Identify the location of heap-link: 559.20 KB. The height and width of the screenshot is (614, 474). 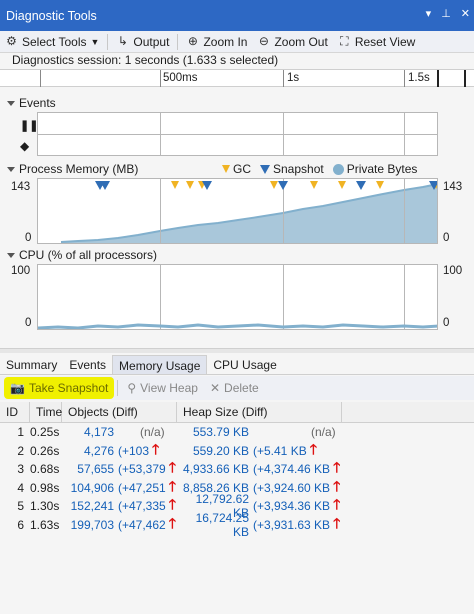
(213, 451).